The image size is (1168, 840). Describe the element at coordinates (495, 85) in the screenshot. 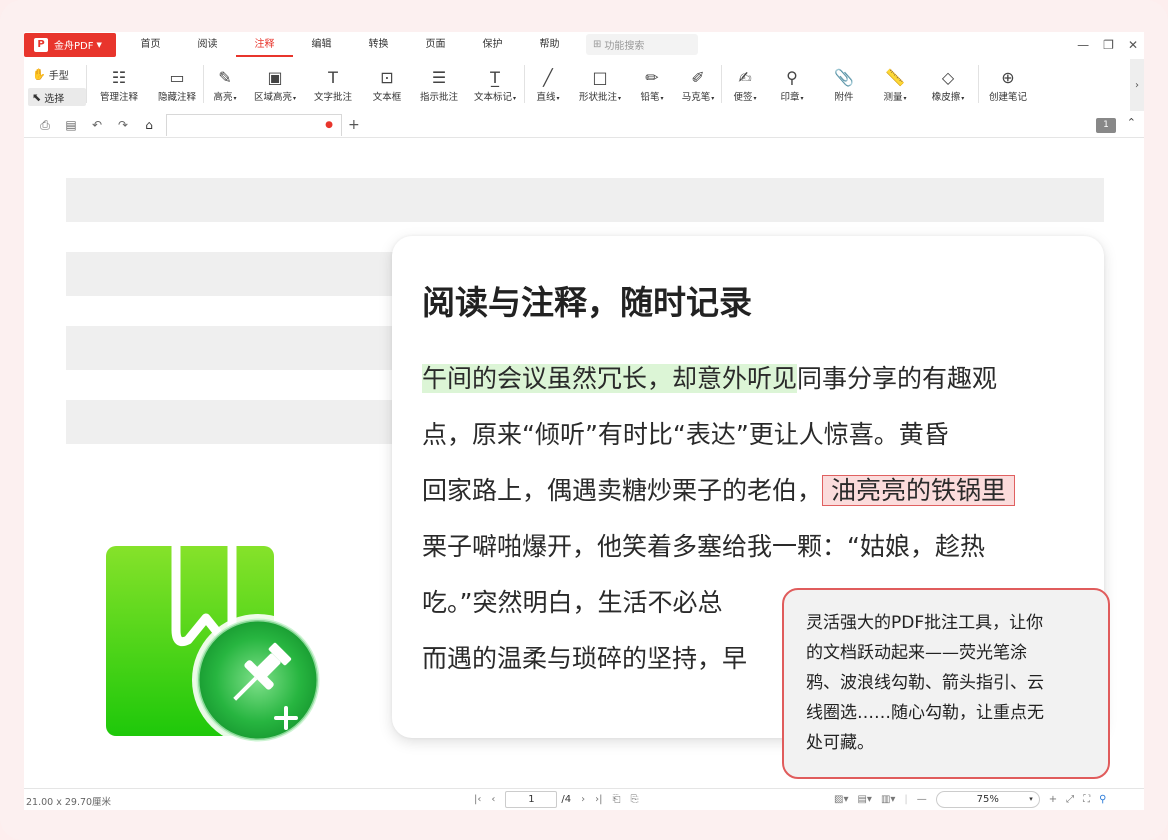

I see `text-markup-button: T̲ 文本标记▾` at that location.